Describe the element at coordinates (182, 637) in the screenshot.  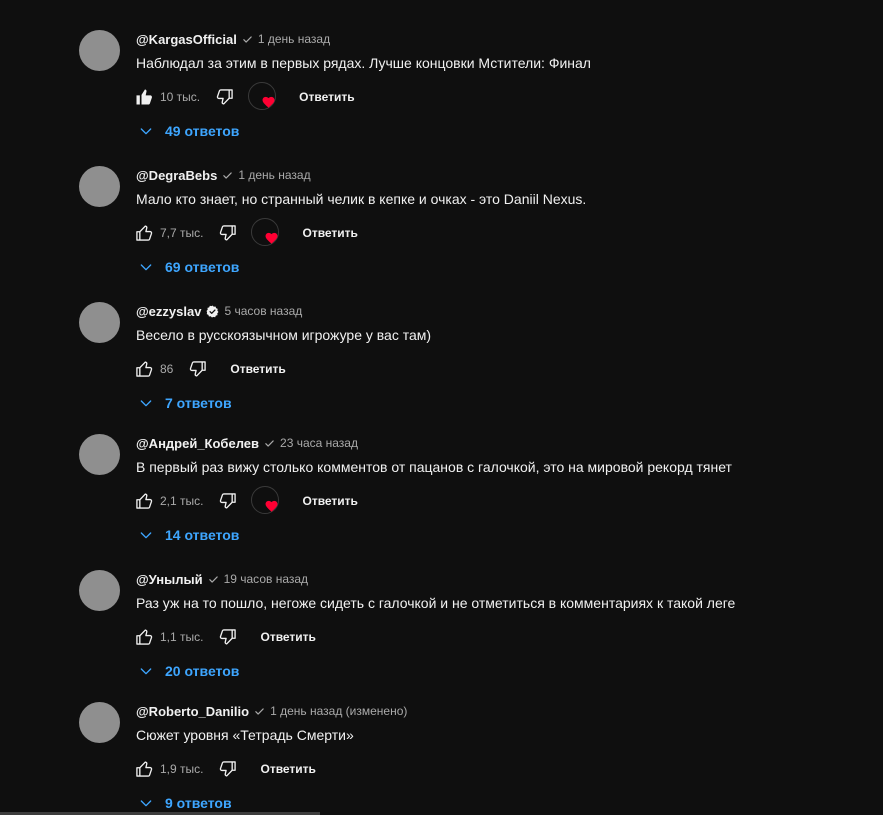
I see `like-count: 1,1 тыс.` at that location.